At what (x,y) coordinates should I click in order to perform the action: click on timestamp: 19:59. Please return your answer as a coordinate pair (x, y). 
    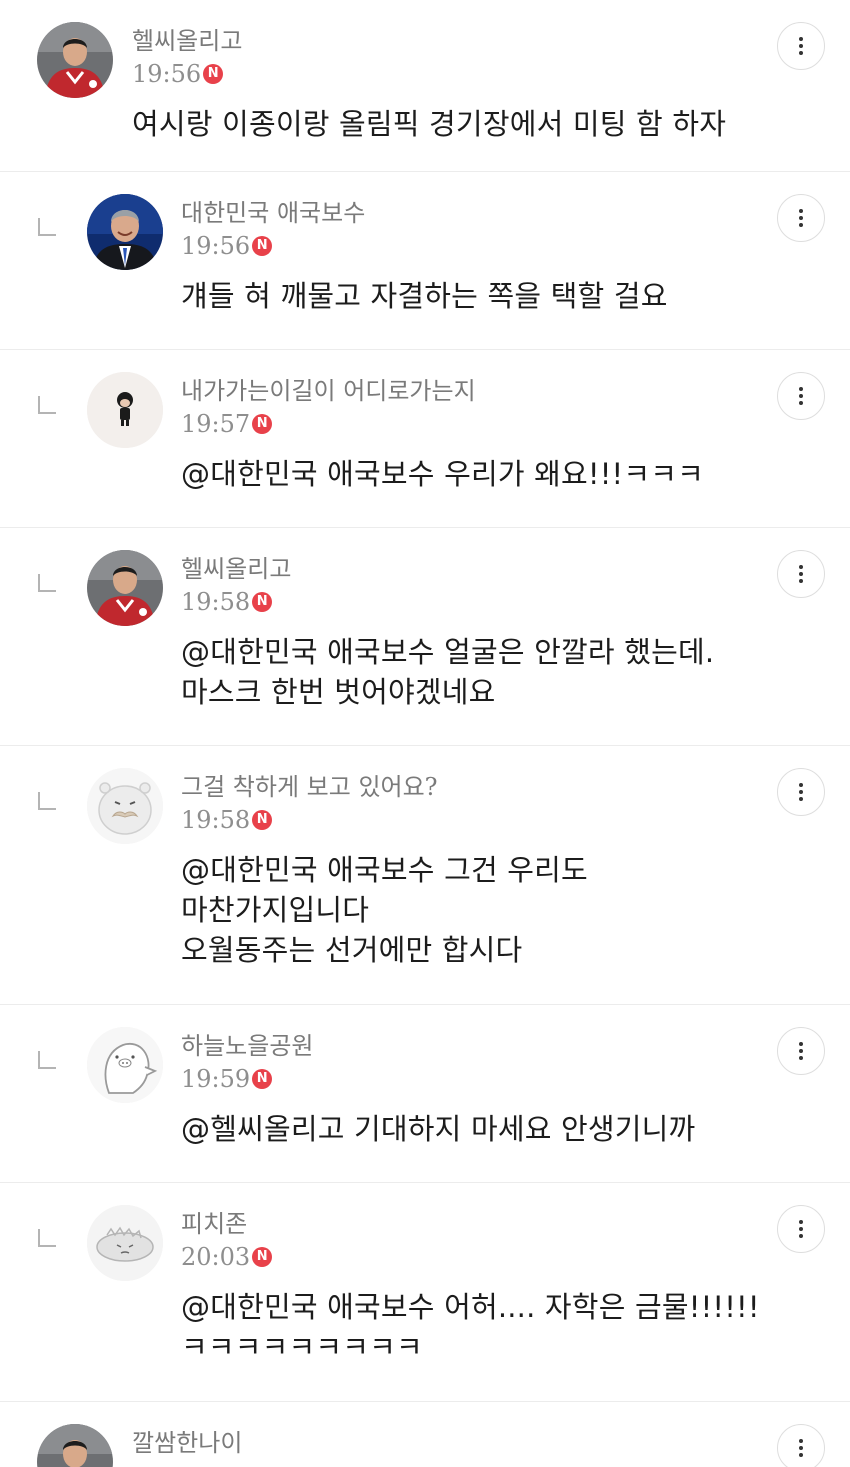
    Looking at the image, I should click on (216, 1079).